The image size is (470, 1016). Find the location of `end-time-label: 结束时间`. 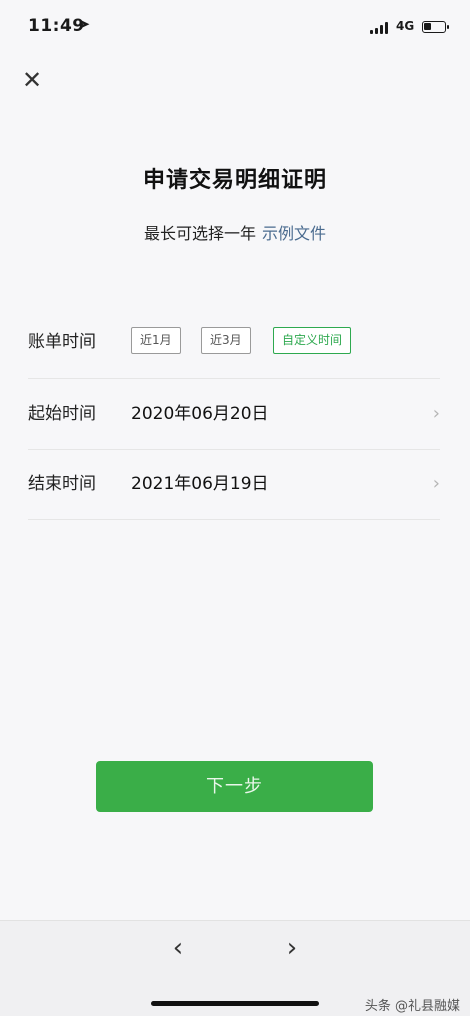

end-time-label: 结束时间 is located at coordinates (62, 484).